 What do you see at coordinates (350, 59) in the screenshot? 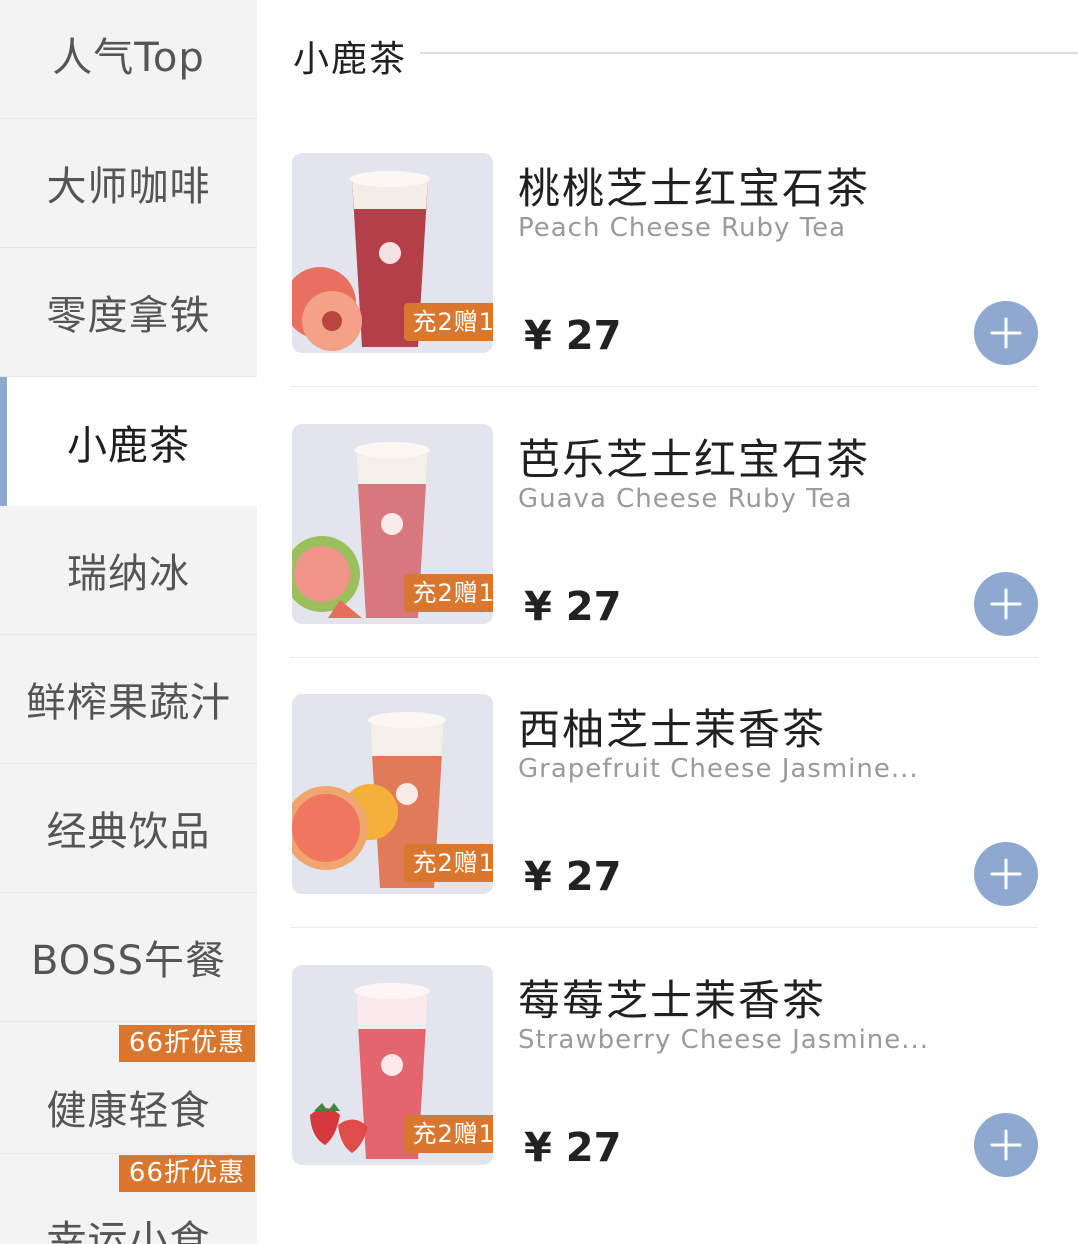
I see `section-title: 小鹿茶` at bounding box center [350, 59].